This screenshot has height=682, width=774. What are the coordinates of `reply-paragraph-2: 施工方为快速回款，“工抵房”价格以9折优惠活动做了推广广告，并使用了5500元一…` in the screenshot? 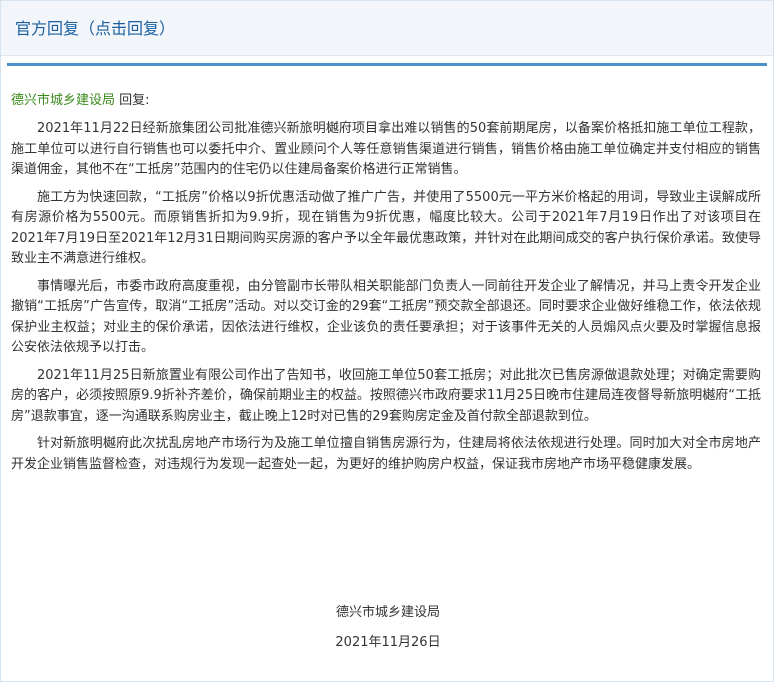 It's located at (386, 228).